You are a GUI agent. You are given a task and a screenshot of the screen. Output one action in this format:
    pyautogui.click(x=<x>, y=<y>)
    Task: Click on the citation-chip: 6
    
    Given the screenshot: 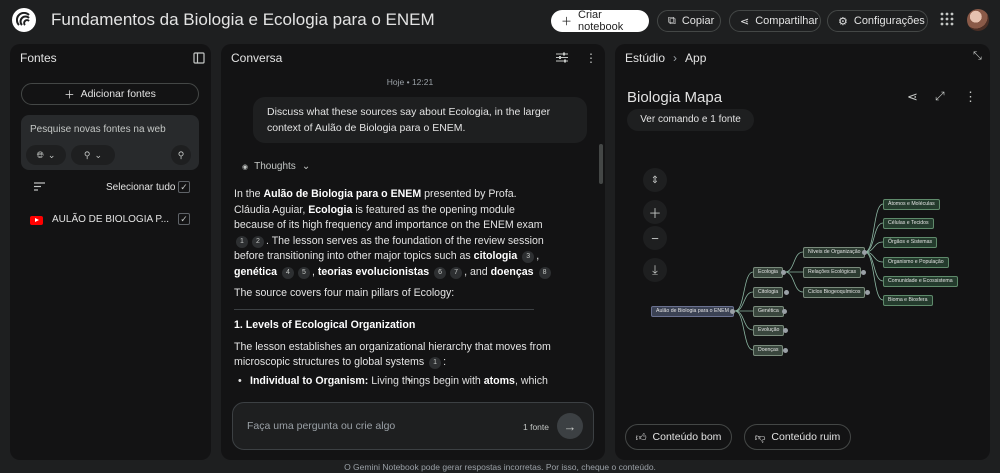 What is the action you would take?
    pyautogui.click(x=440, y=272)
    